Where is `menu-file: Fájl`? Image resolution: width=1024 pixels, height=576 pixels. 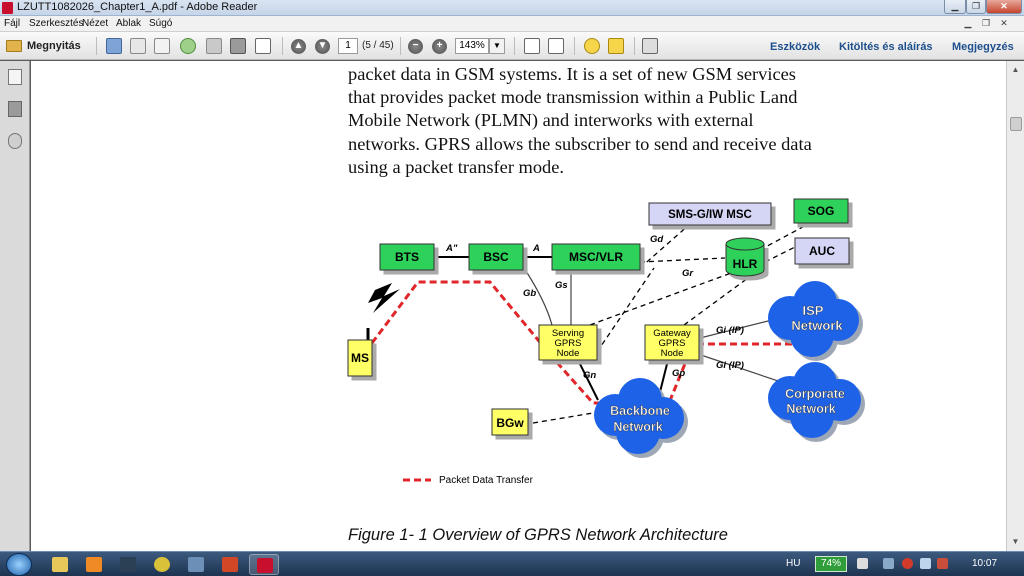 menu-file: Fájl is located at coordinates (12, 23).